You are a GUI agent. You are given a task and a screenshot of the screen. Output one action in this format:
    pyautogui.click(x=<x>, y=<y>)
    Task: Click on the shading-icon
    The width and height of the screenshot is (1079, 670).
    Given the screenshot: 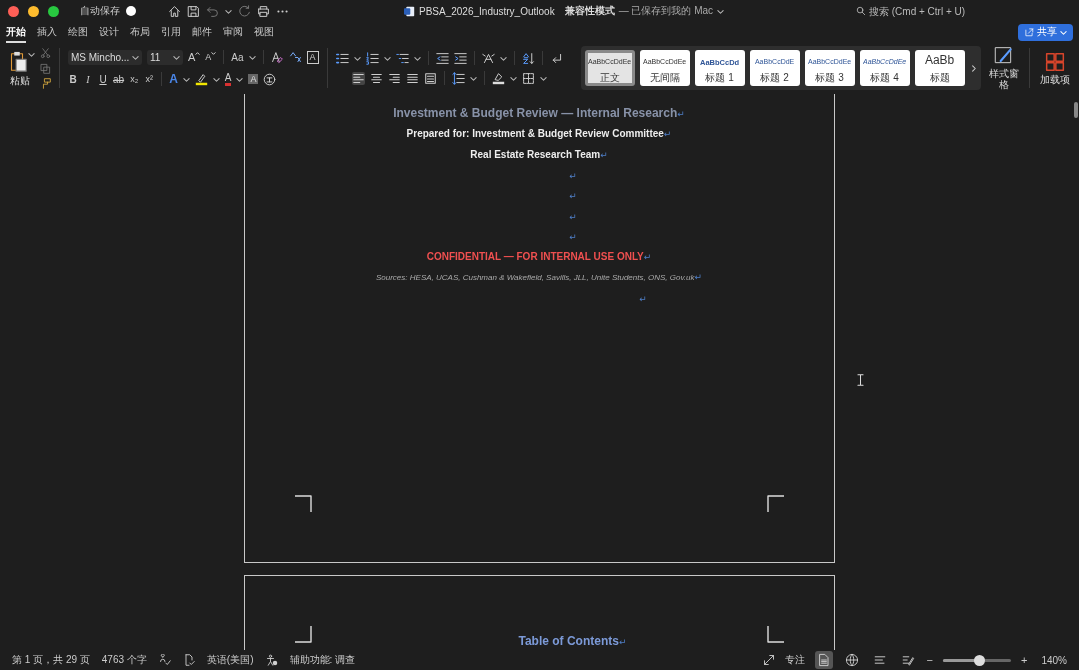 What is the action you would take?
    pyautogui.click(x=498, y=78)
    